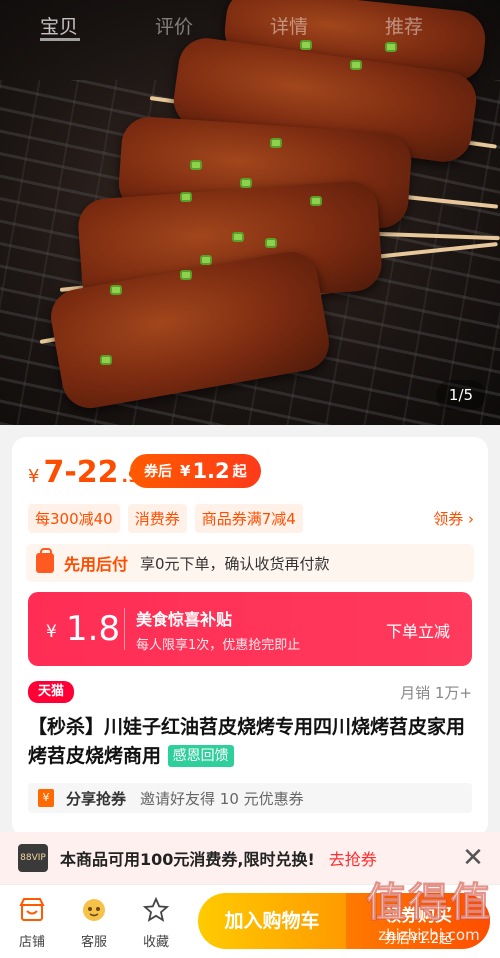 Image resolution: width=500 pixels, height=958 pixels. I want to click on coupon-tag: 每300减40, so click(74, 518).